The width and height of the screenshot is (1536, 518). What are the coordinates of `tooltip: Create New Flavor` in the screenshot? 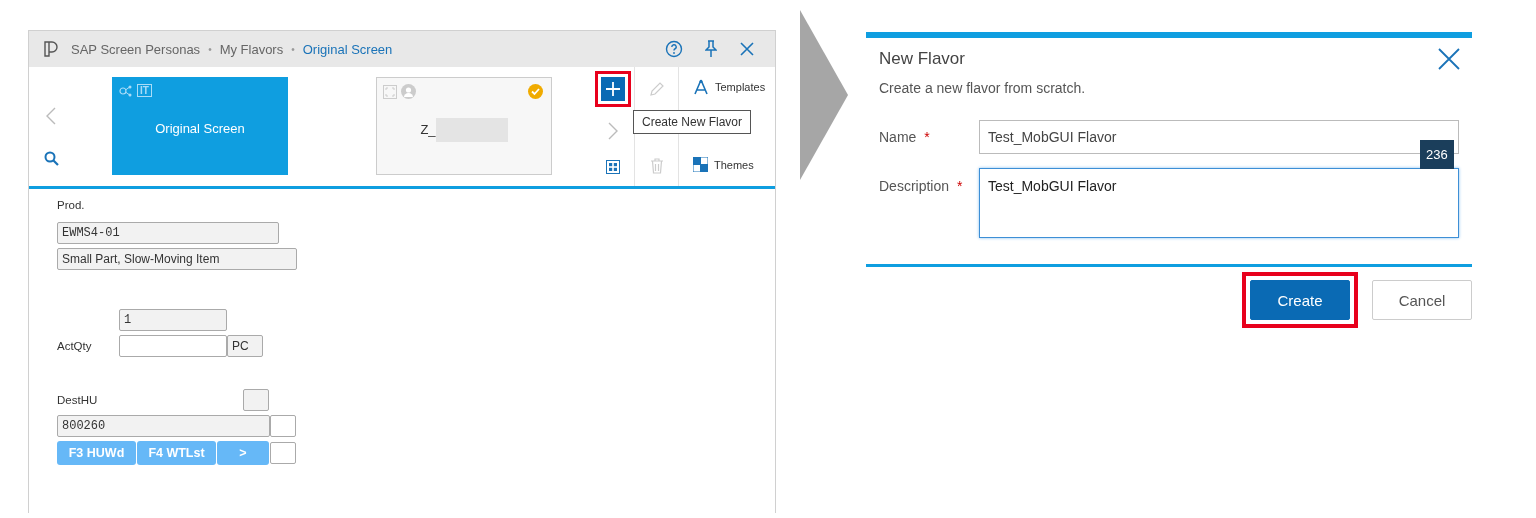 It's located at (692, 122).